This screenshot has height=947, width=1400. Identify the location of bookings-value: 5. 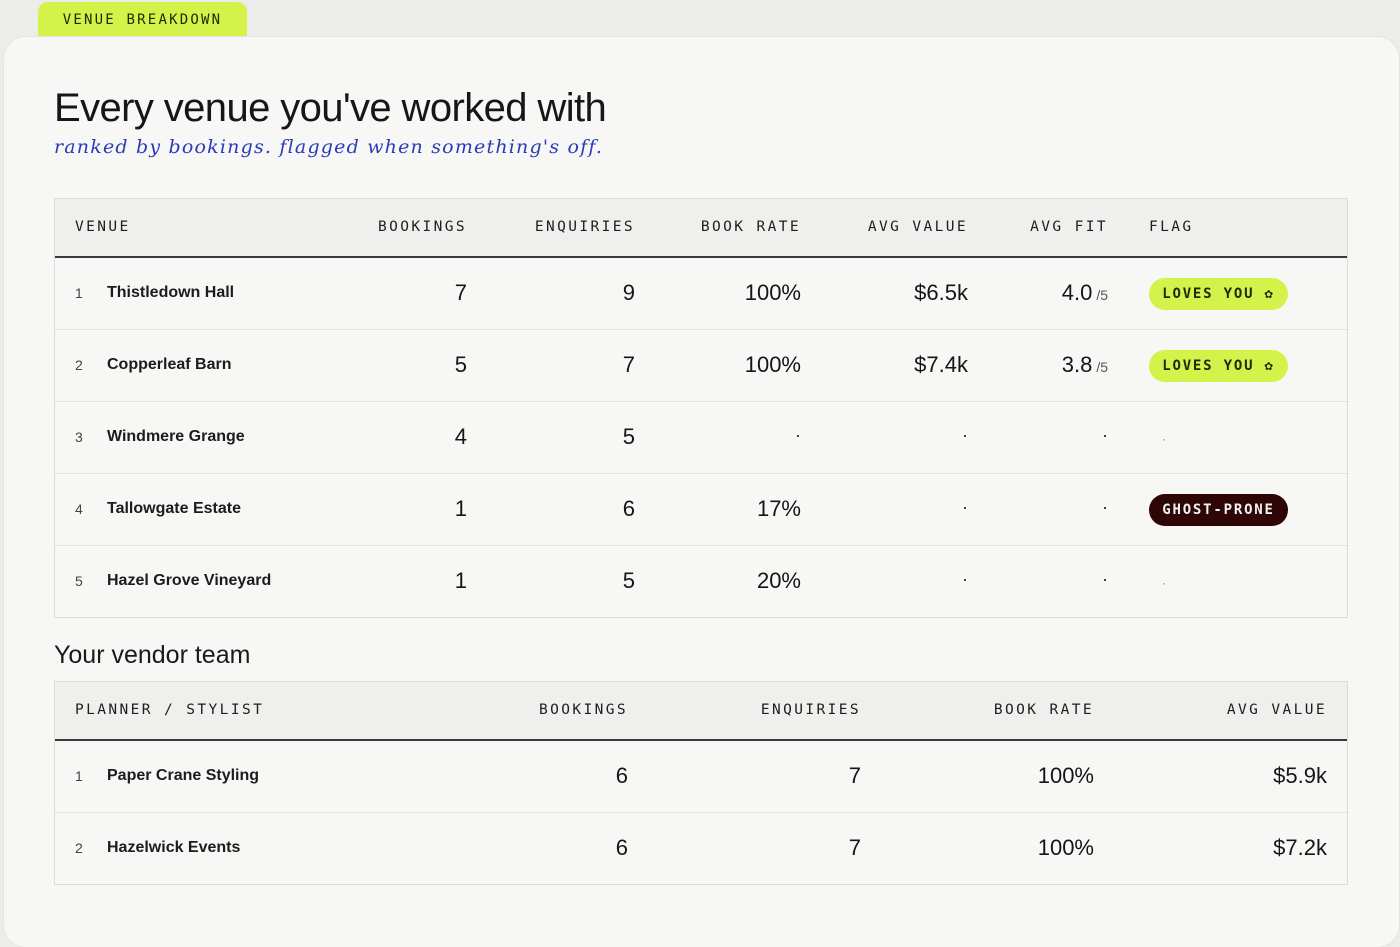
(460, 364).